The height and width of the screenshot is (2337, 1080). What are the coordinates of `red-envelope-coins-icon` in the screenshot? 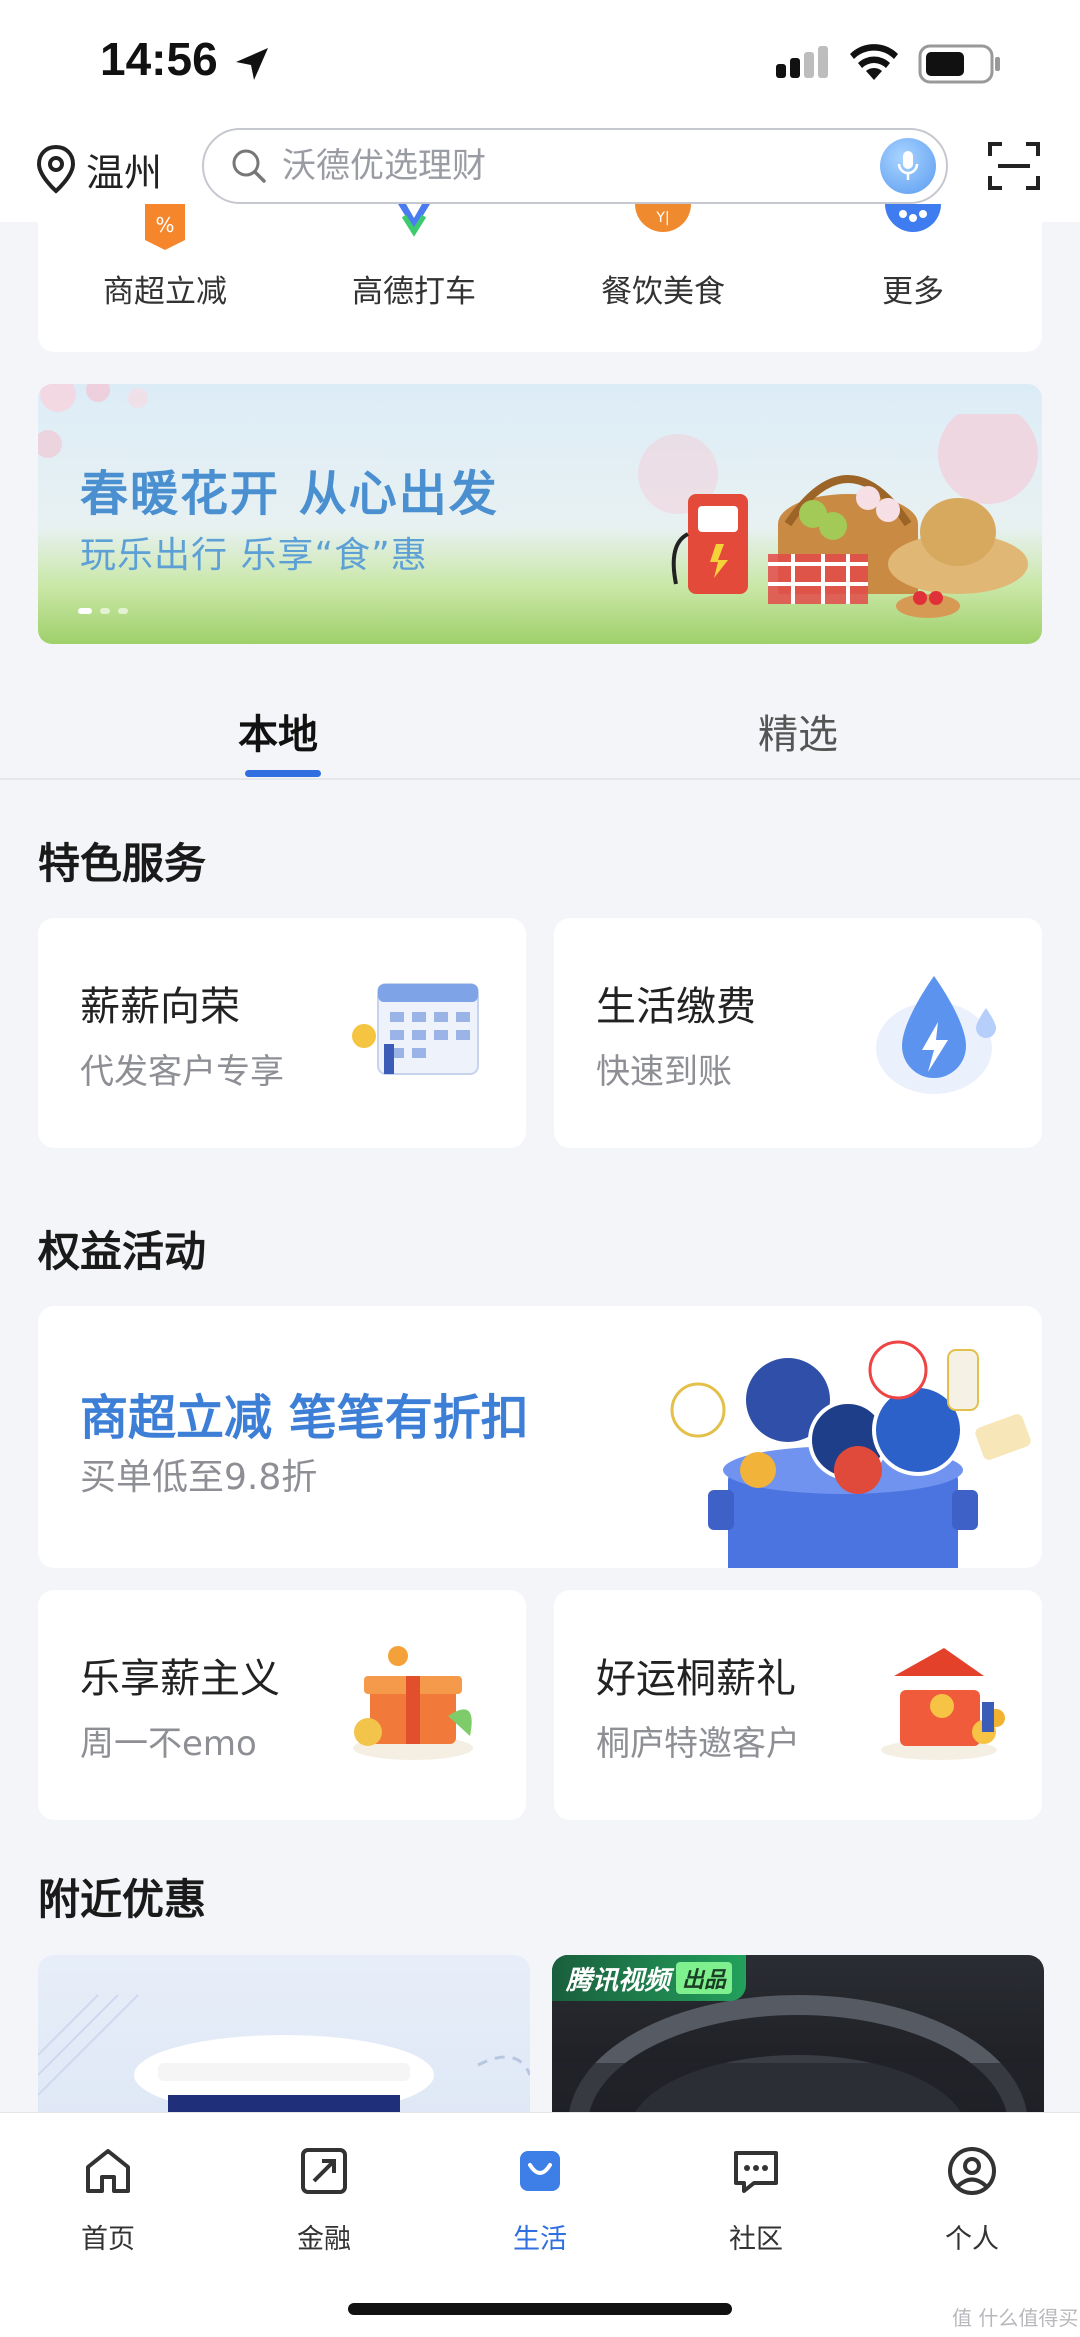 It's located at (943, 1704).